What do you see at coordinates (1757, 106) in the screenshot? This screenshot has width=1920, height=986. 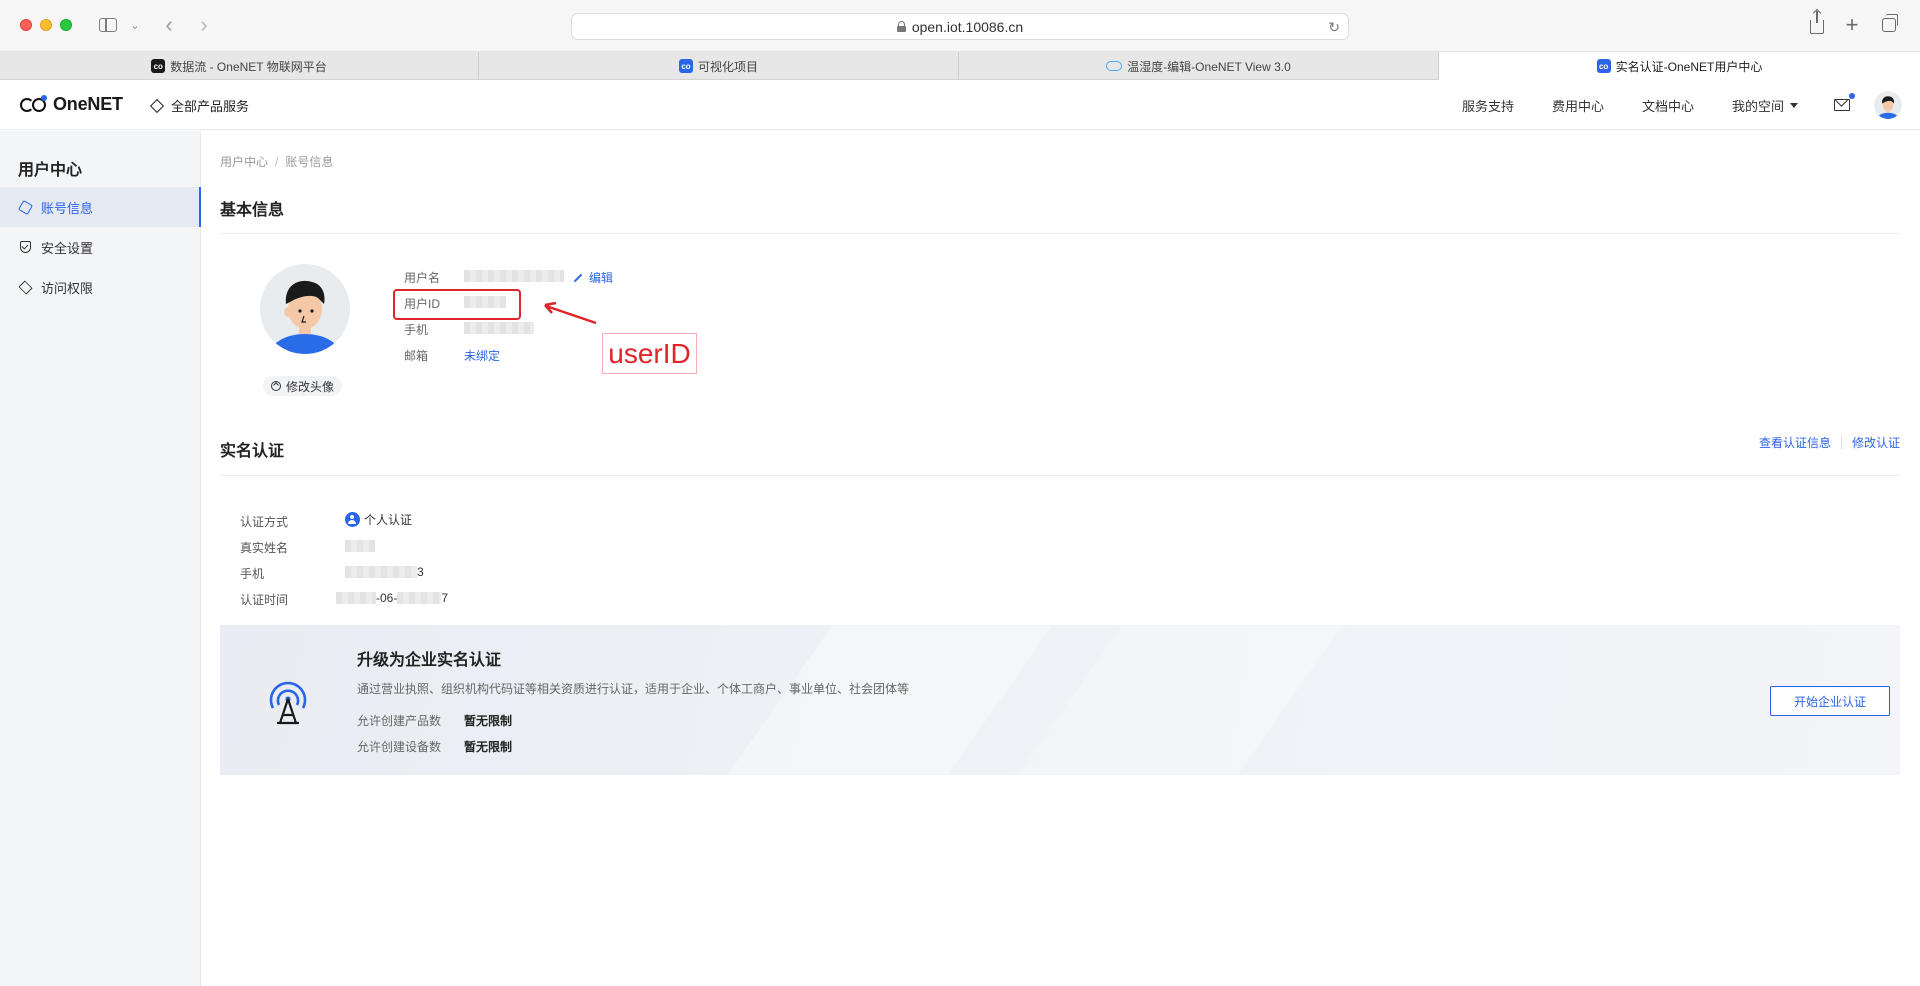 I see `my-space-label: 我的空间` at bounding box center [1757, 106].